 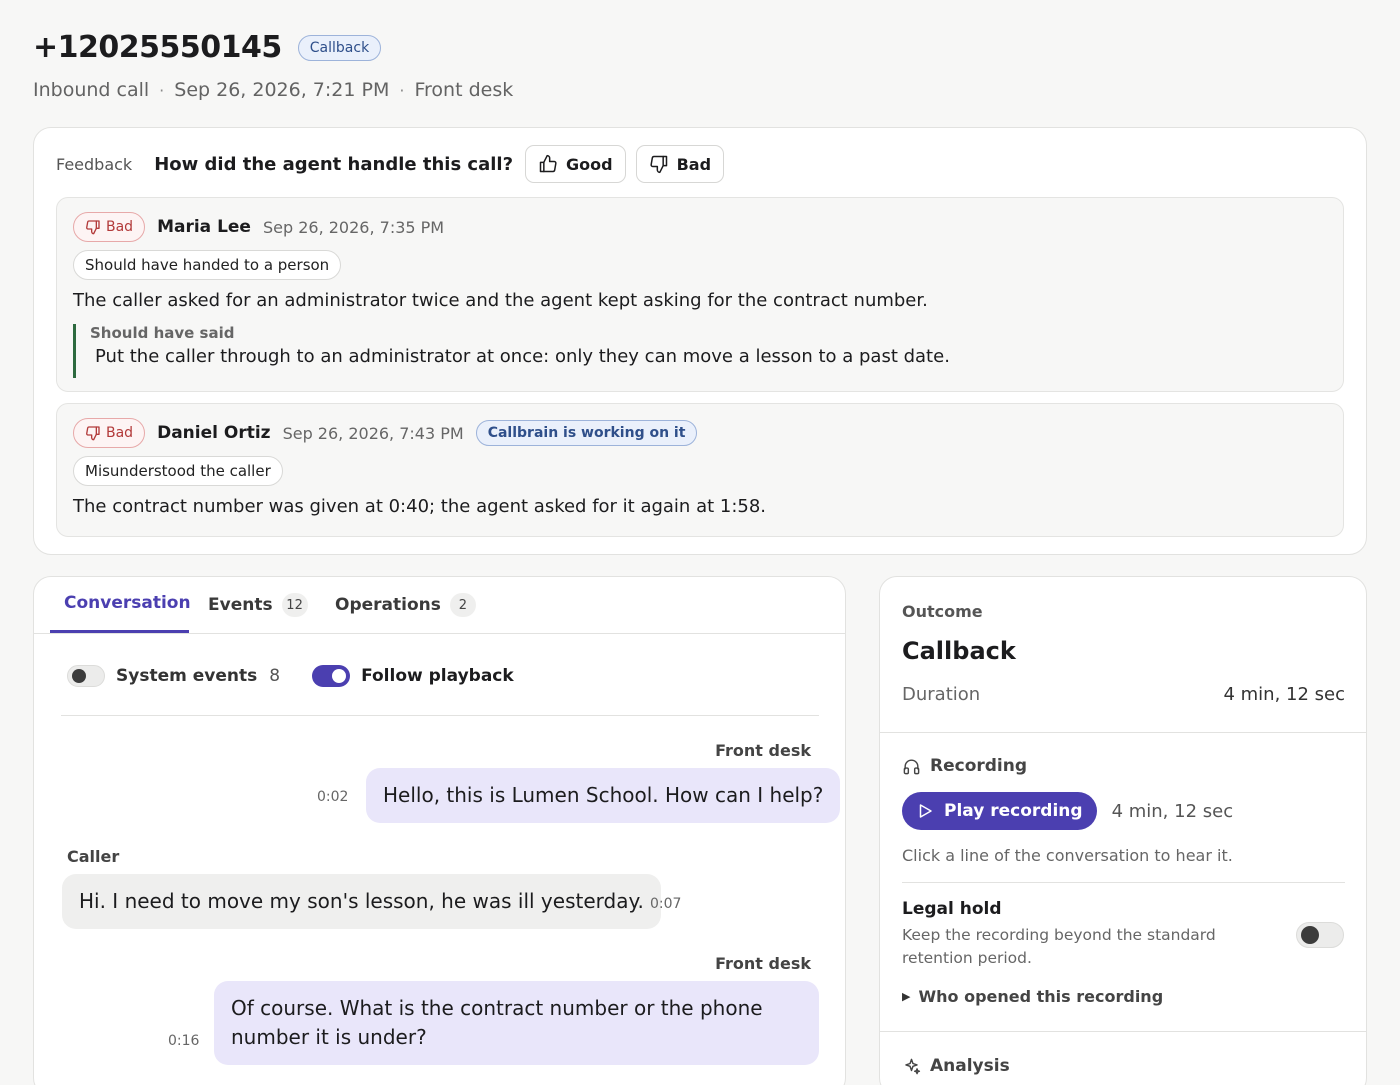 What do you see at coordinates (339, 47) in the screenshot?
I see `outcome-badge: Callback` at bounding box center [339, 47].